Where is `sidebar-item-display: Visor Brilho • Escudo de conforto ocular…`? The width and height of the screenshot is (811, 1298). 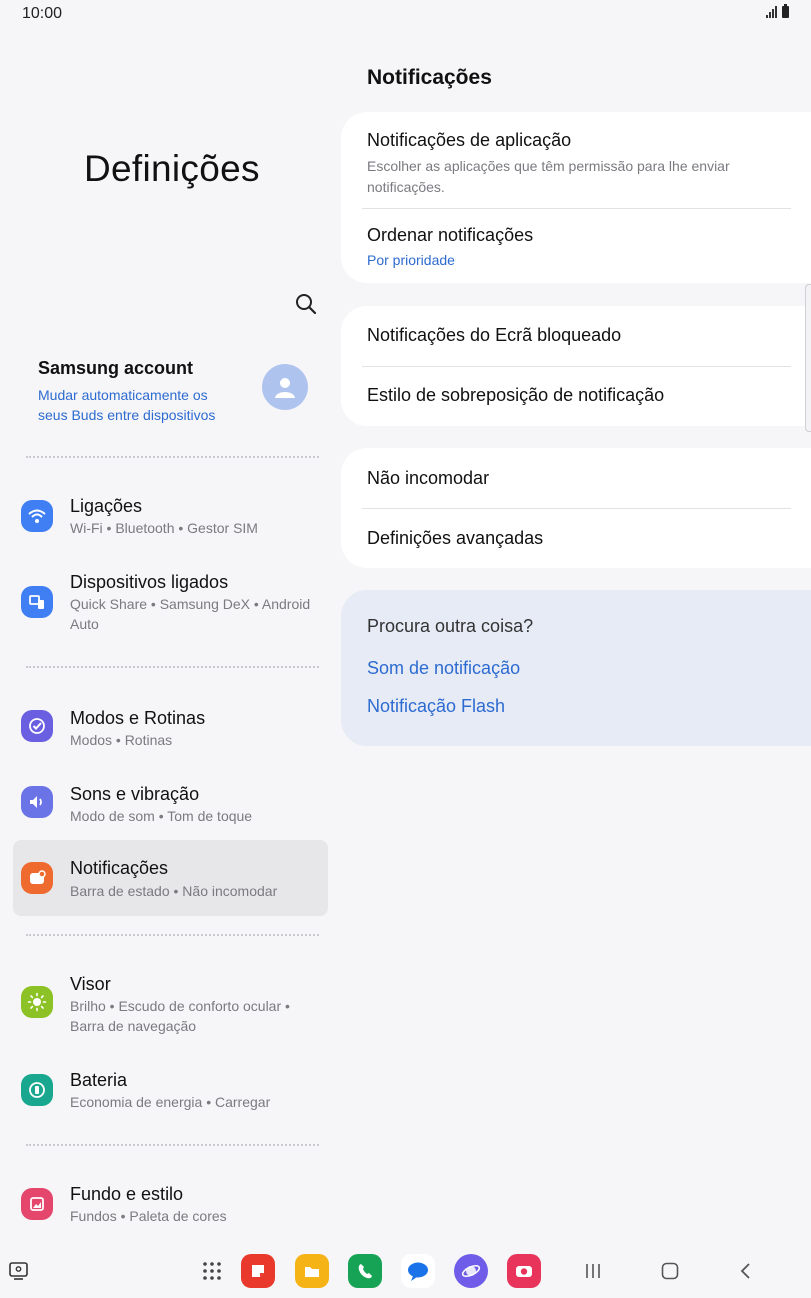
sidebar-item-display: Visor Brilho • Escudo de conforto ocular… is located at coordinates (170, 1007).